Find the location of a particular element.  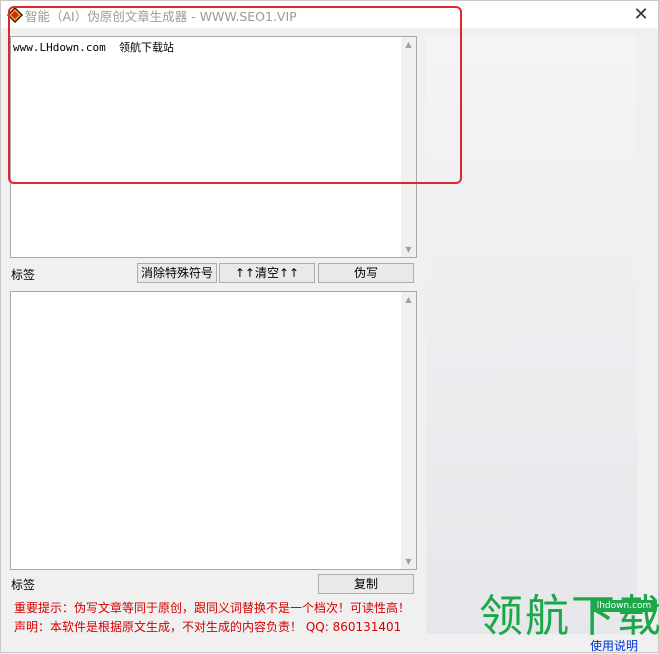

rewrite-button: 伪写 is located at coordinates (366, 273).